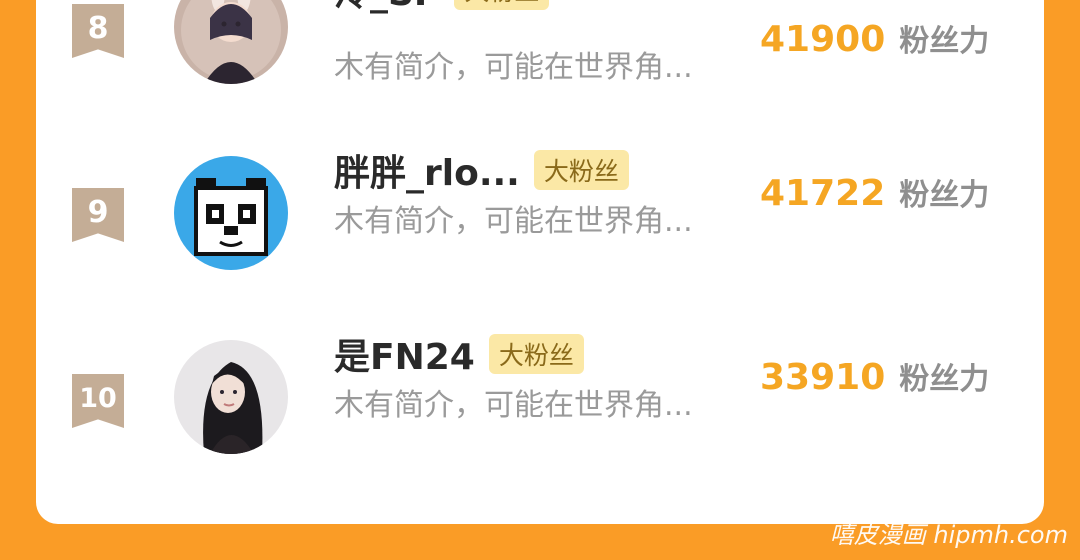 The width and height of the screenshot is (1080, 560). What do you see at coordinates (98, 212) in the screenshot?
I see `rank-number: 9` at bounding box center [98, 212].